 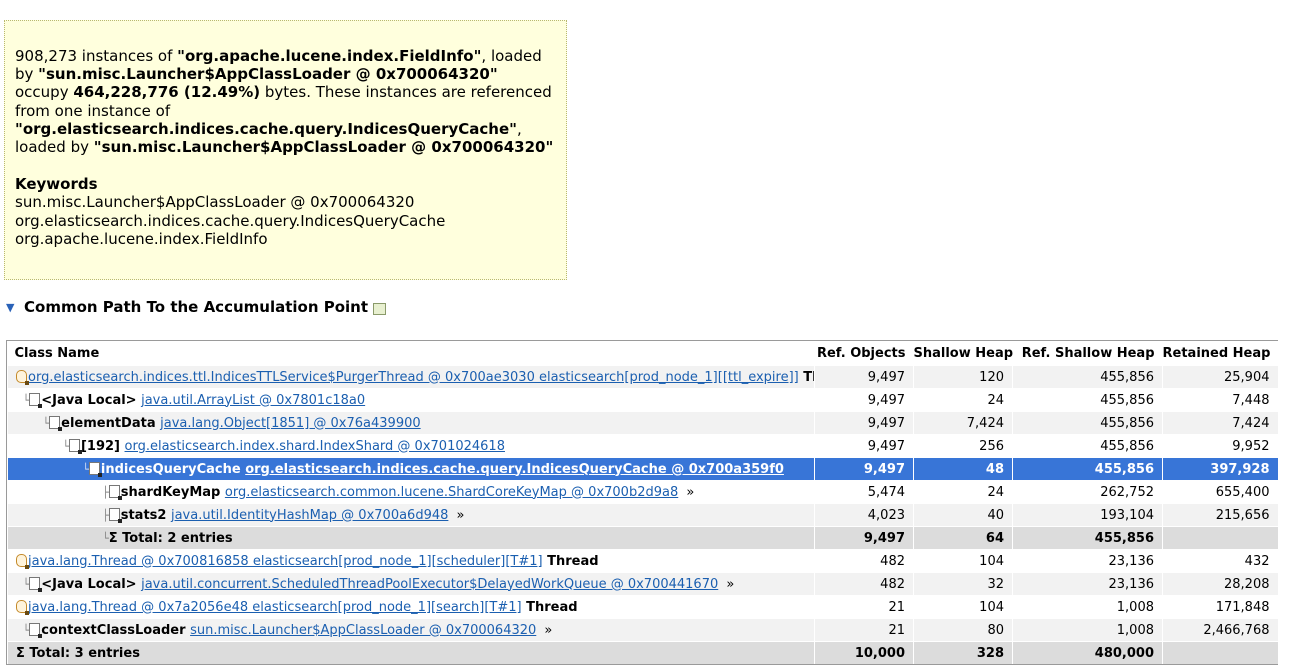 What do you see at coordinates (1220, 353) in the screenshot?
I see `col-header-retained-heap: Retained Heap` at bounding box center [1220, 353].